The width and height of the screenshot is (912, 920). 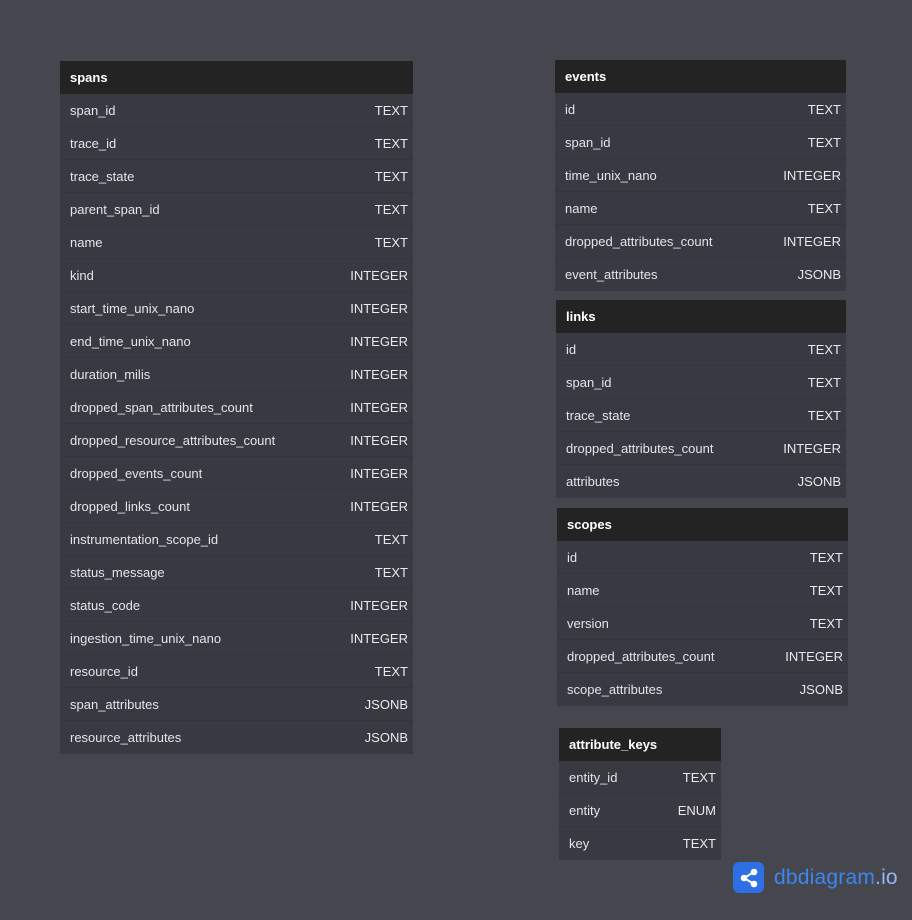 What do you see at coordinates (593, 481) in the screenshot?
I see `column-name: attributes` at bounding box center [593, 481].